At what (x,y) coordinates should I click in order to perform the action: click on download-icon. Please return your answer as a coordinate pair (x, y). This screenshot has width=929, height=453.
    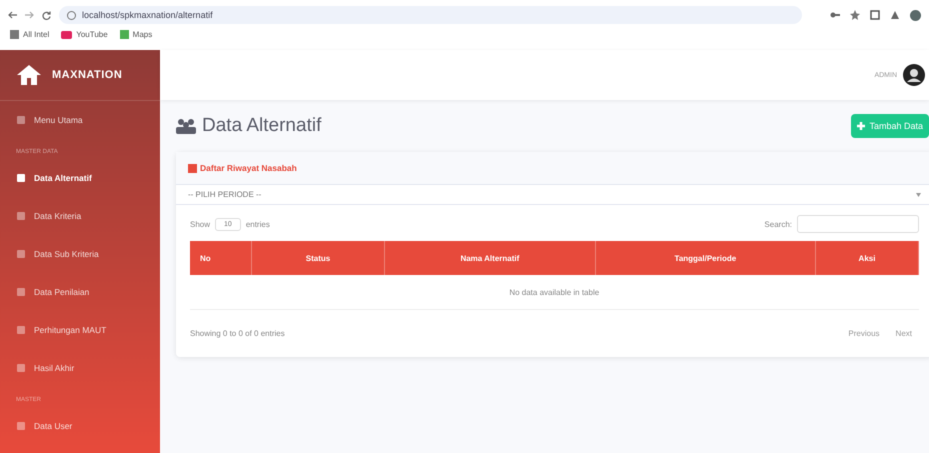
    Looking at the image, I should click on (895, 15).